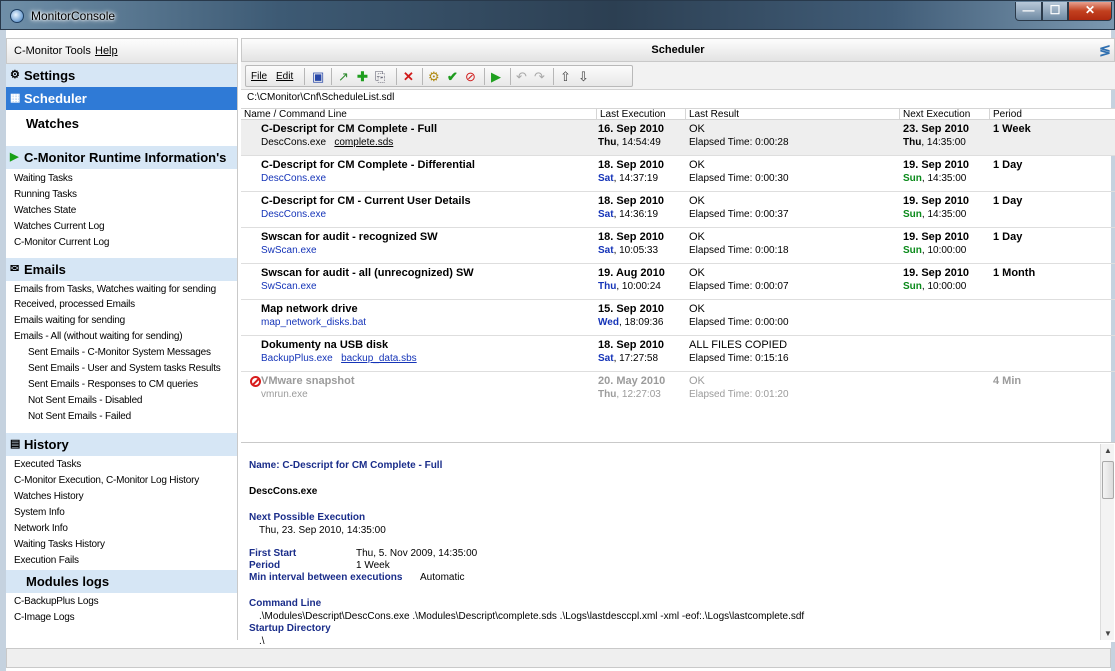 Image resolution: width=1115 pixels, height=671 pixels. Describe the element at coordinates (539, 76) in the screenshot. I see `redo-icon: ↷` at that location.